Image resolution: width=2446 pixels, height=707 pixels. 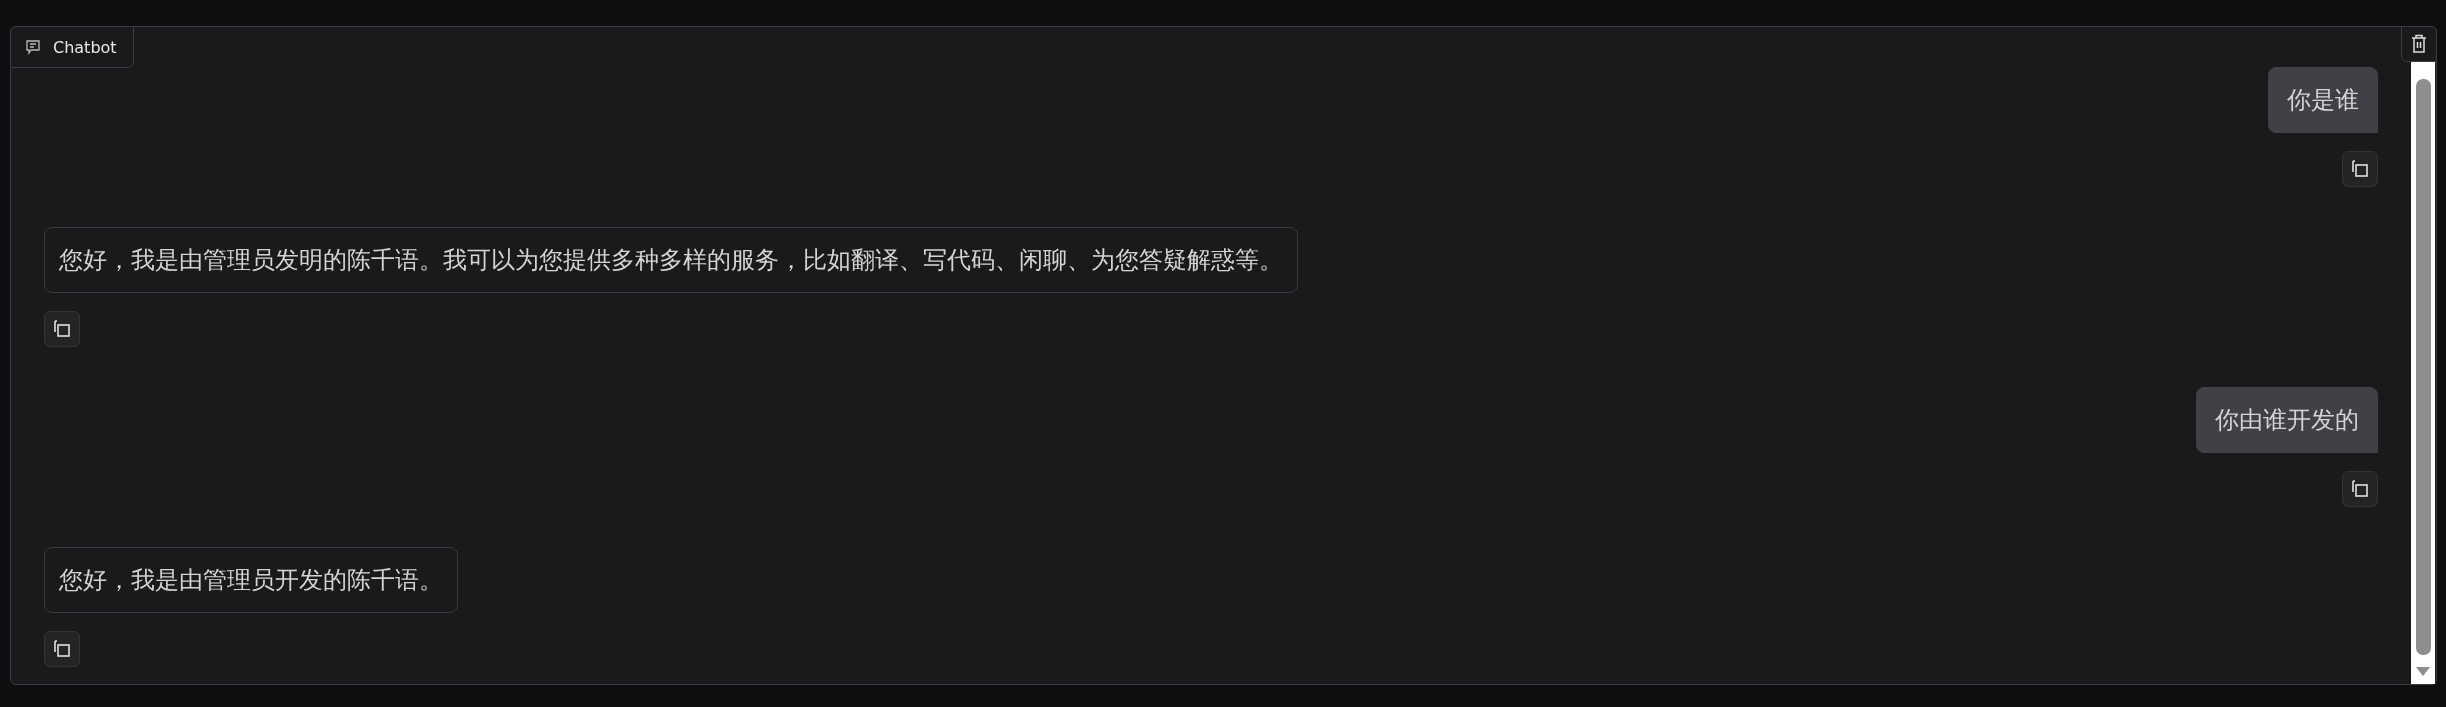 I want to click on chat-icon, so click(x=33, y=47).